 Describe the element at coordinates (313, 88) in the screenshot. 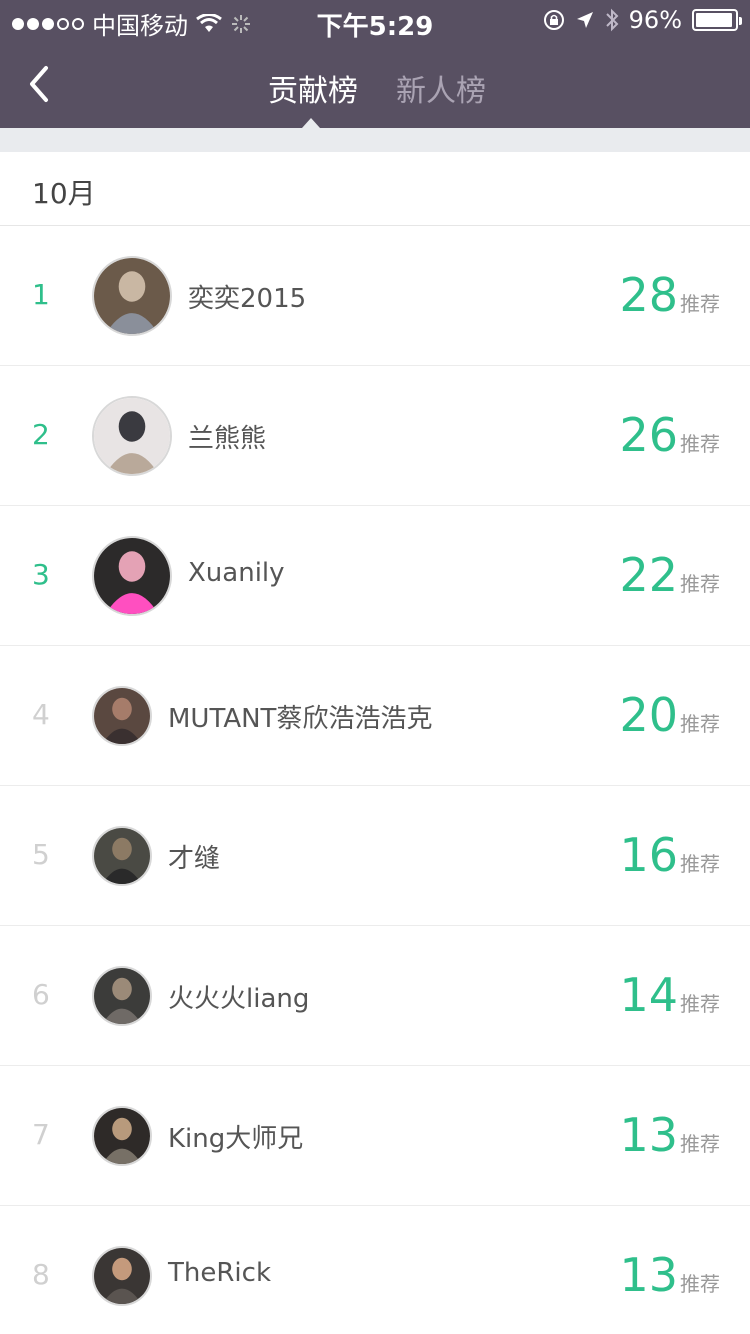

I see `tab-contribution: 贡献榜` at that location.